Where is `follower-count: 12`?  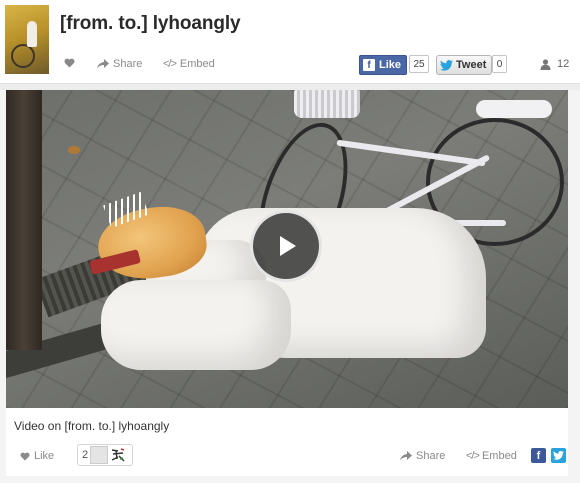
follower-count: 12 is located at coordinates (554, 64).